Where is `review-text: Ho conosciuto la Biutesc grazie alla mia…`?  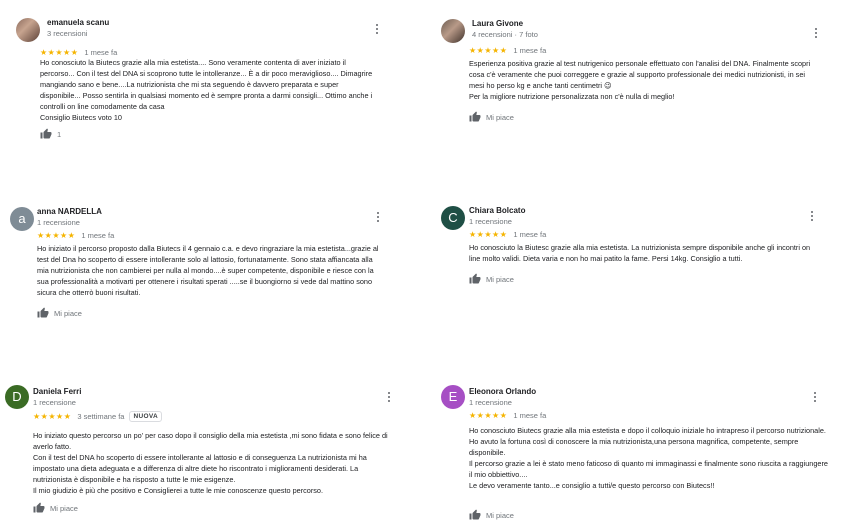
review-text: Ho conosciuto la Biutesc grazie alla mia… is located at coordinates (645, 253).